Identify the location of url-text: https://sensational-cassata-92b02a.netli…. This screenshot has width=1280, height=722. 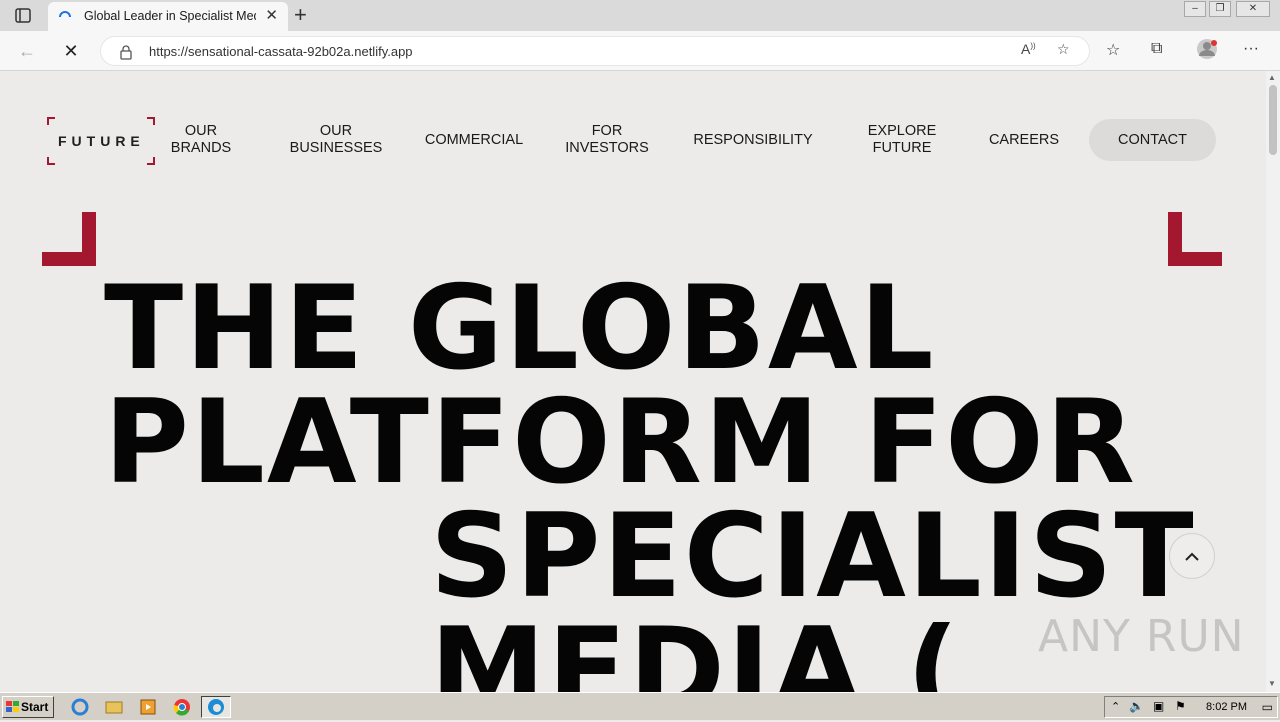
(281, 51).